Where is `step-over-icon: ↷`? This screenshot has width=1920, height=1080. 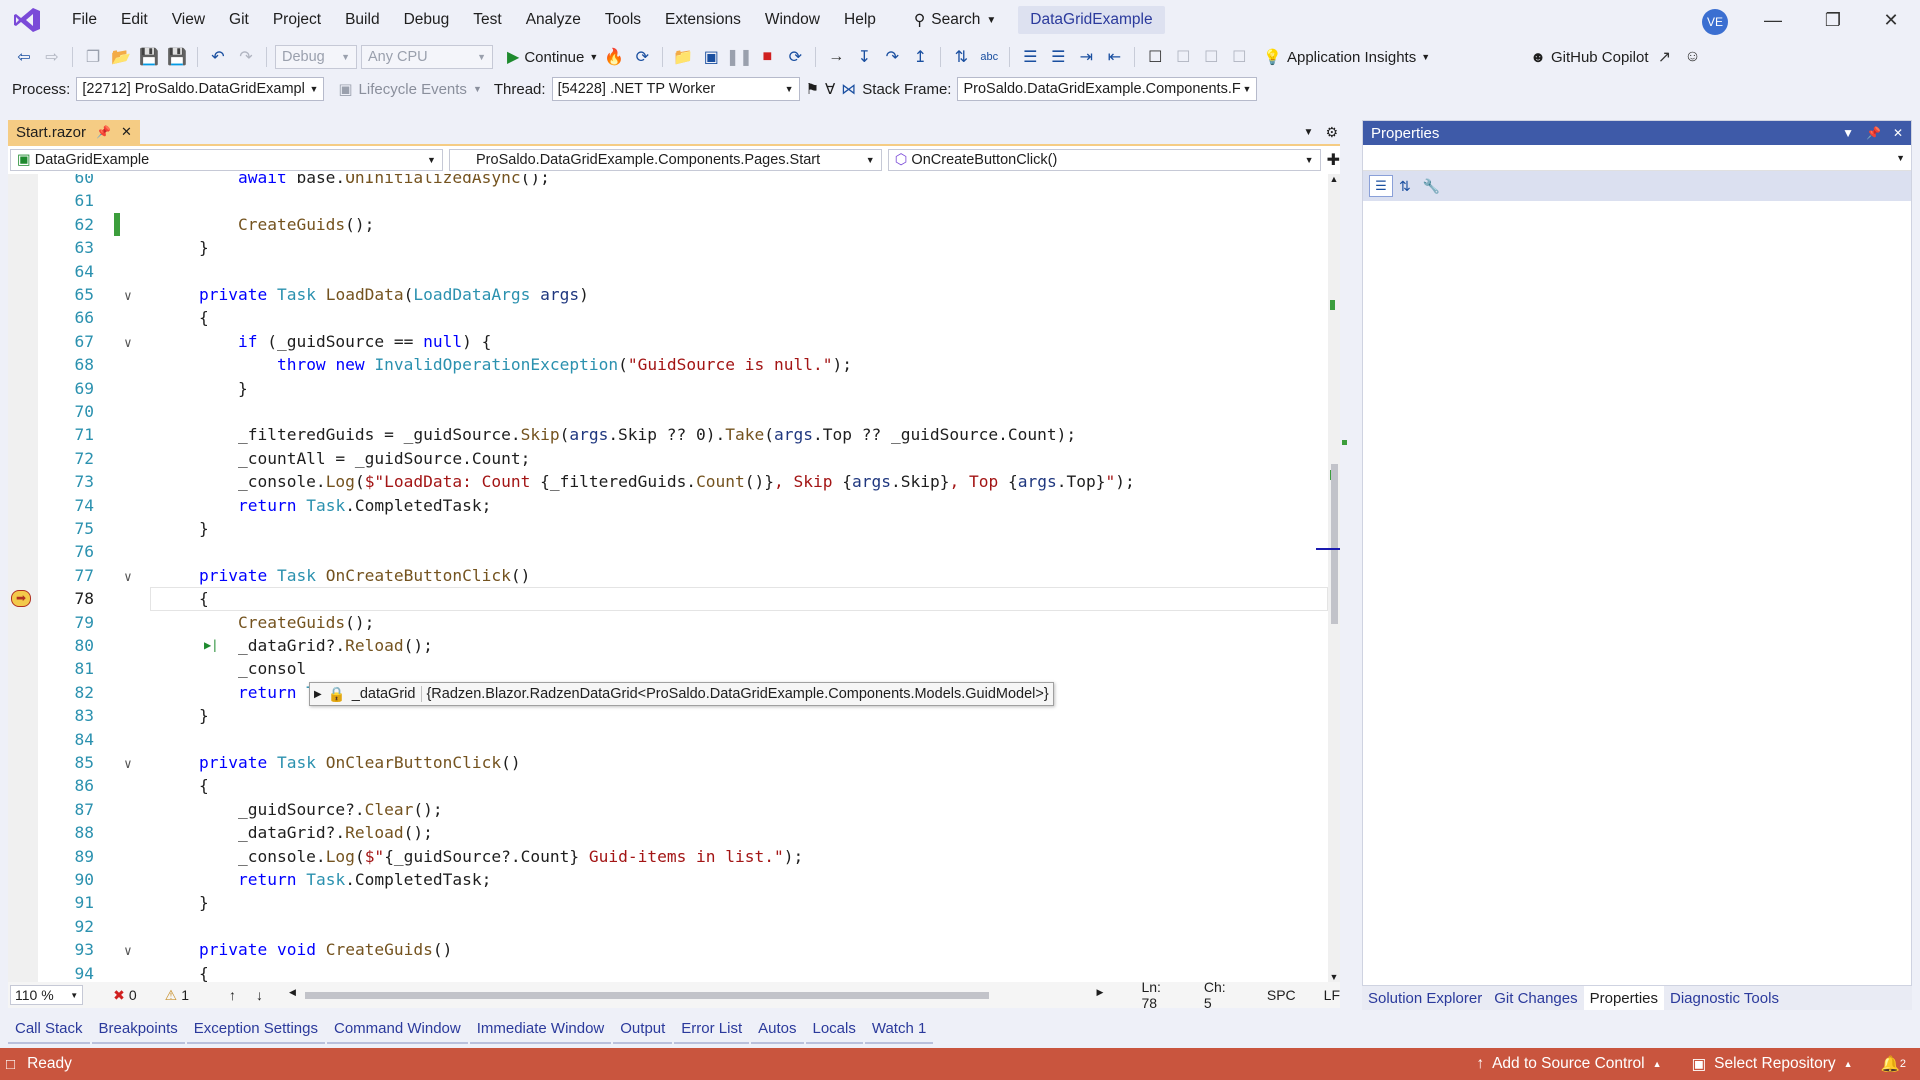
step-over-icon: ↷ is located at coordinates (892, 57).